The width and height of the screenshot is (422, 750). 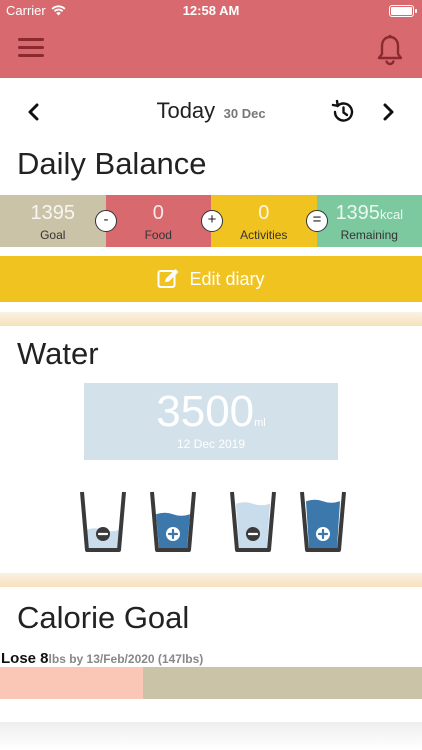 What do you see at coordinates (211, 683) in the screenshot?
I see `goal-progress-bar` at bounding box center [211, 683].